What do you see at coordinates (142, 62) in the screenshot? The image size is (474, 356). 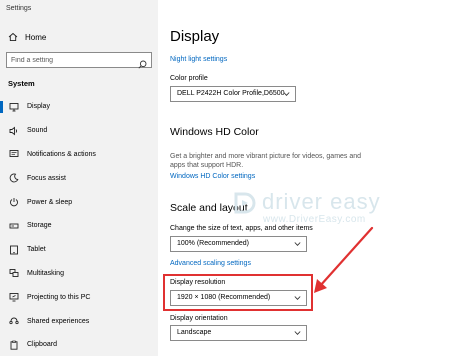 I see `search-icon` at bounding box center [142, 62].